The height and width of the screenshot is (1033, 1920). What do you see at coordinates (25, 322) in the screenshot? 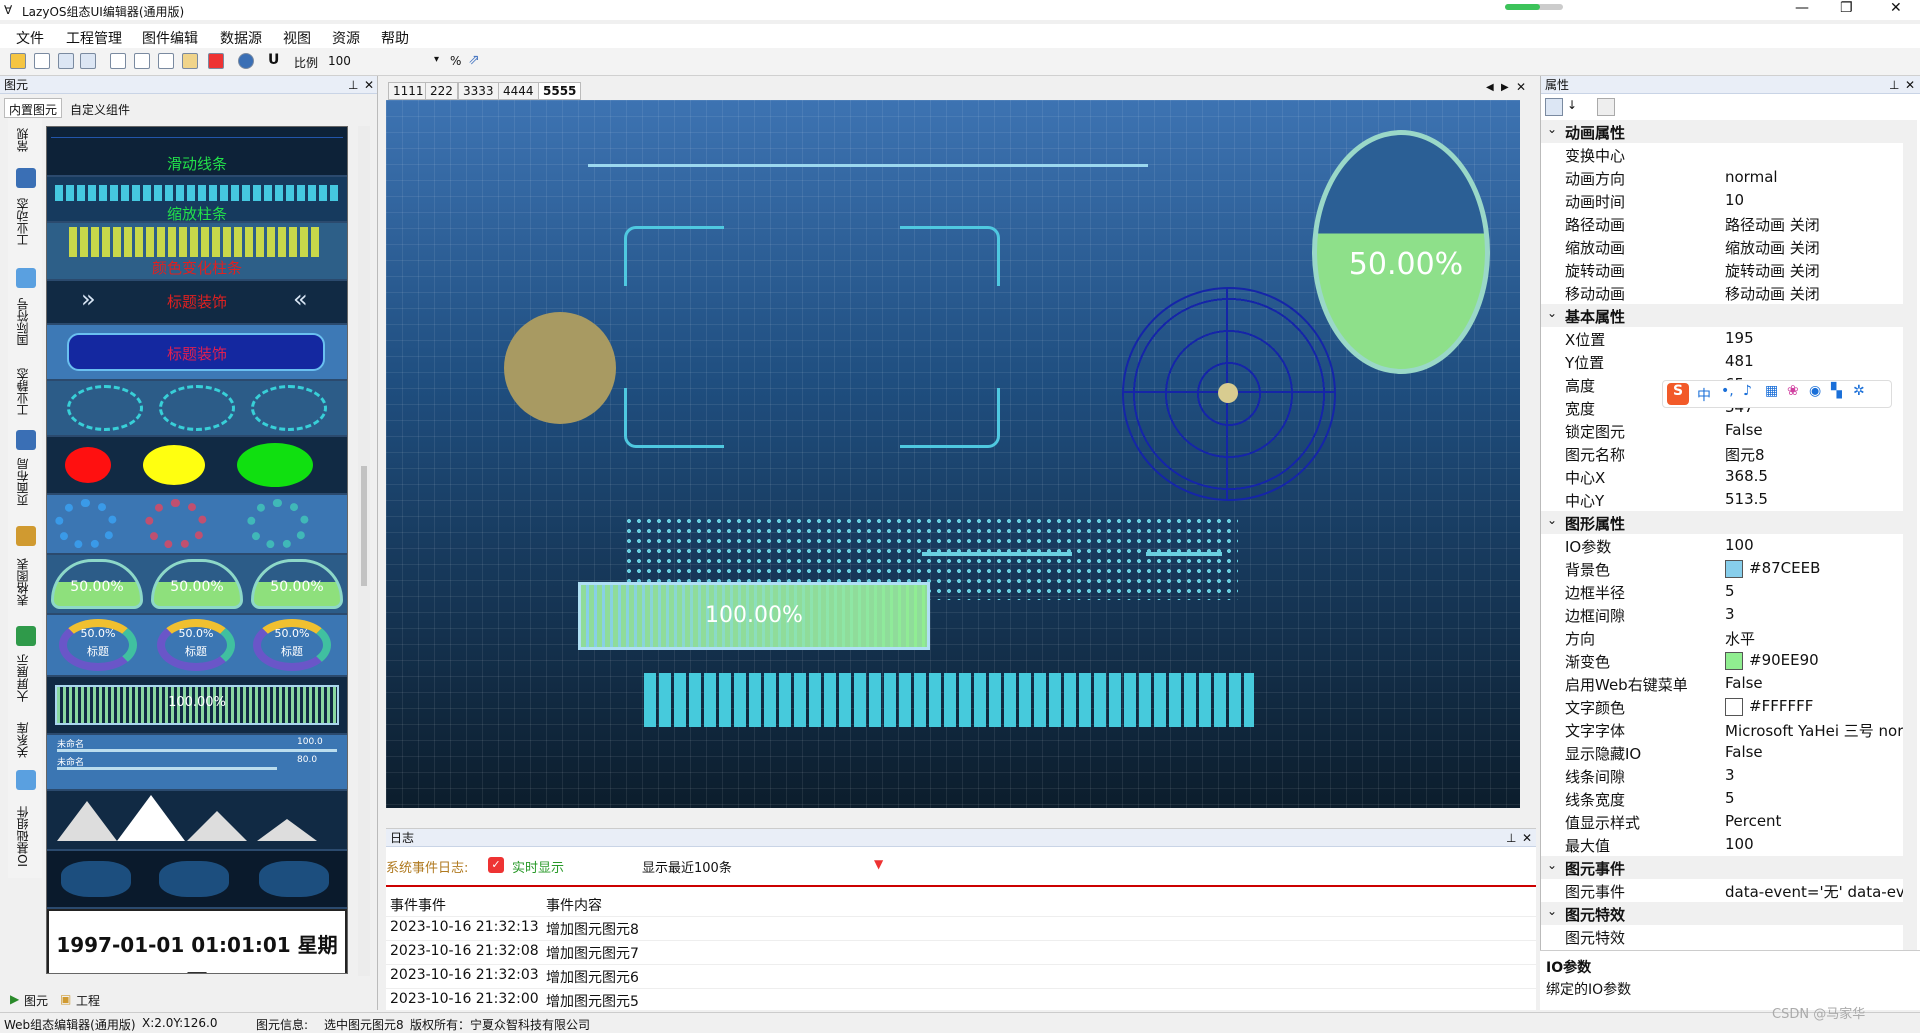
I see `category-intl-symbols: 国际符号` at bounding box center [25, 322].